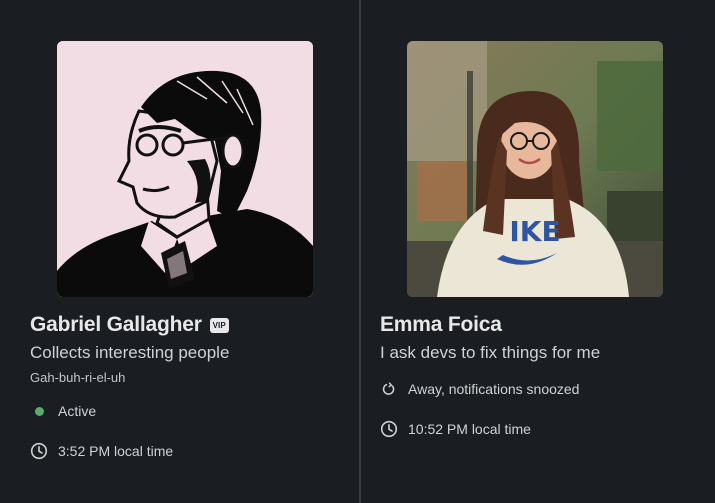 The width and height of the screenshot is (715, 503). Describe the element at coordinates (116, 324) in the screenshot. I see `profile-name: Gabriel Gallagher` at that location.